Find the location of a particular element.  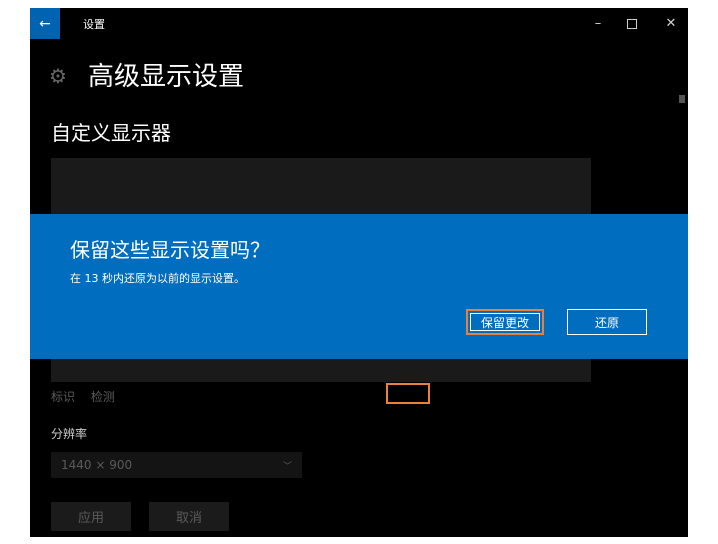

dialog-title: 保留这些显示设置吗？ is located at coordinates (170, 250).